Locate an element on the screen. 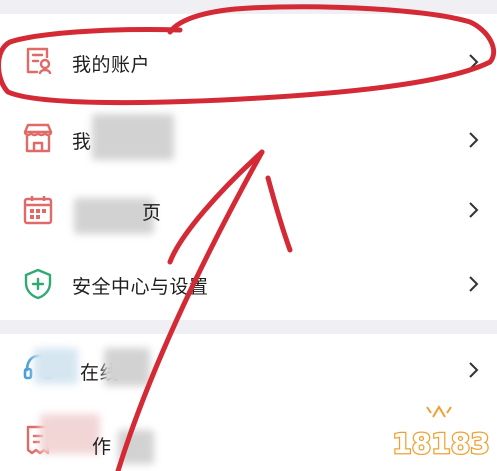  menu-item-label: 作 is located at coordinates (102, 447).